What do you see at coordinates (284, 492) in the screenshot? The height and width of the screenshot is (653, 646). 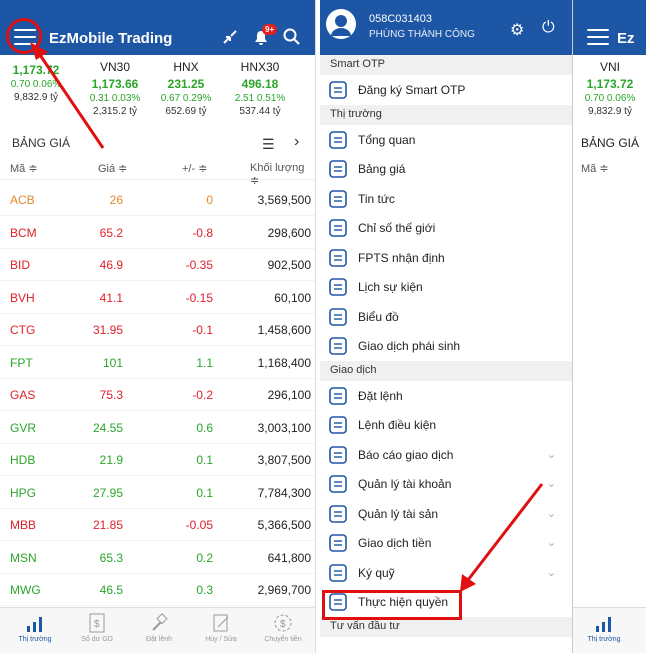 I see `cell-volume: 7,784,300` at bounding box center [284, 492].